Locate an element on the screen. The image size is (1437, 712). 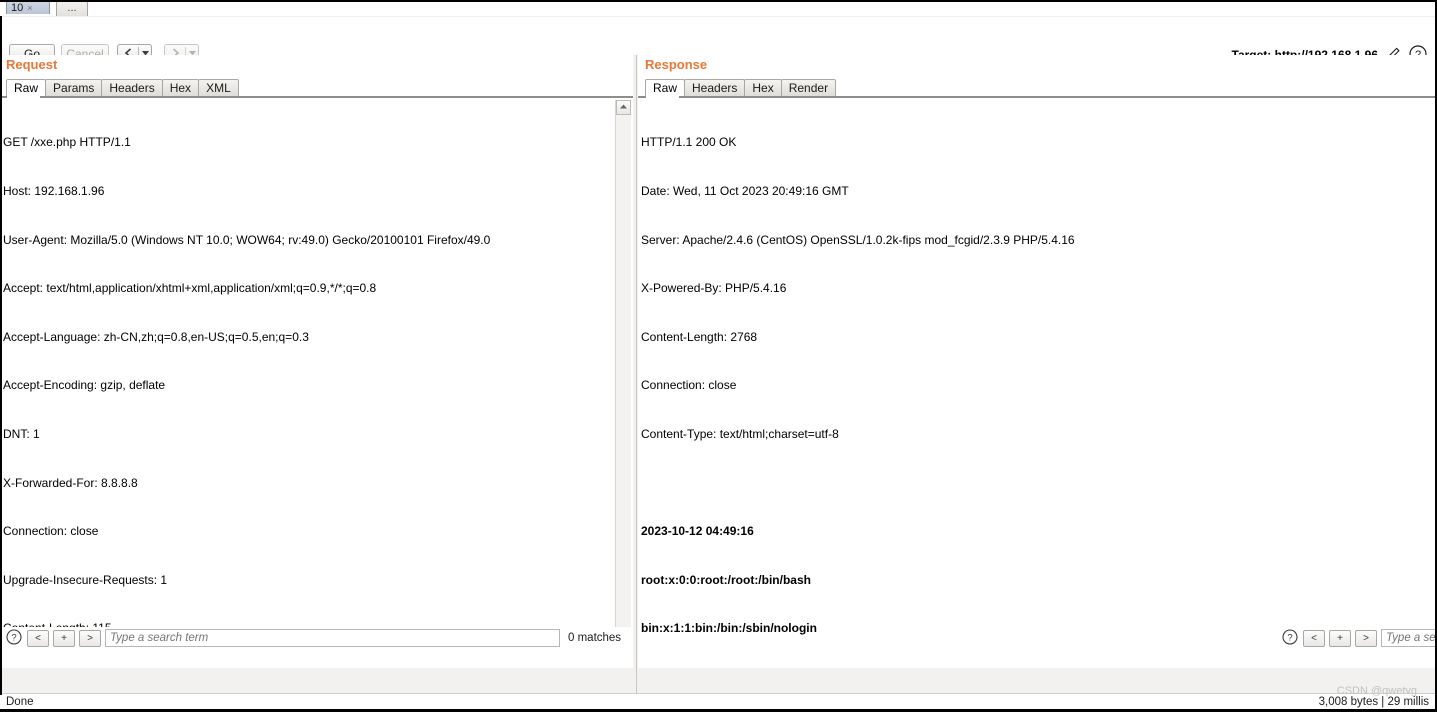
tab-strip-background is located at coordinates (718, 8).